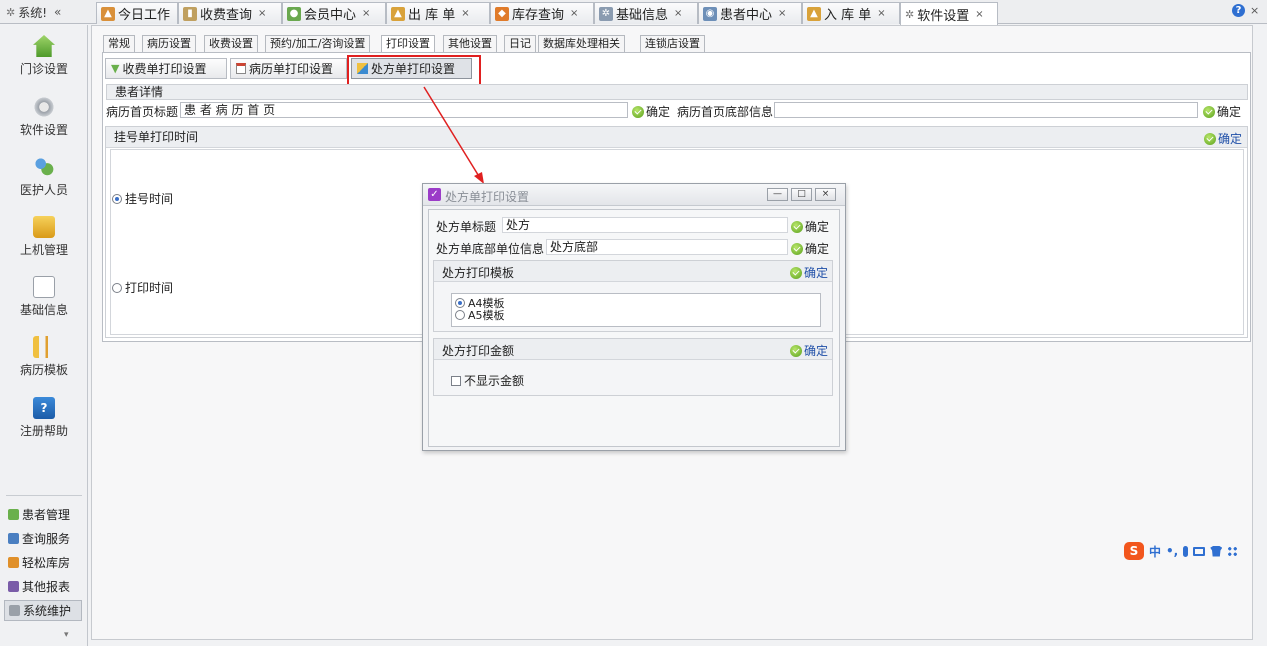 The image size is (1267, 646). I want to click on sogou-logo-icon: S, so click(1134, 551).